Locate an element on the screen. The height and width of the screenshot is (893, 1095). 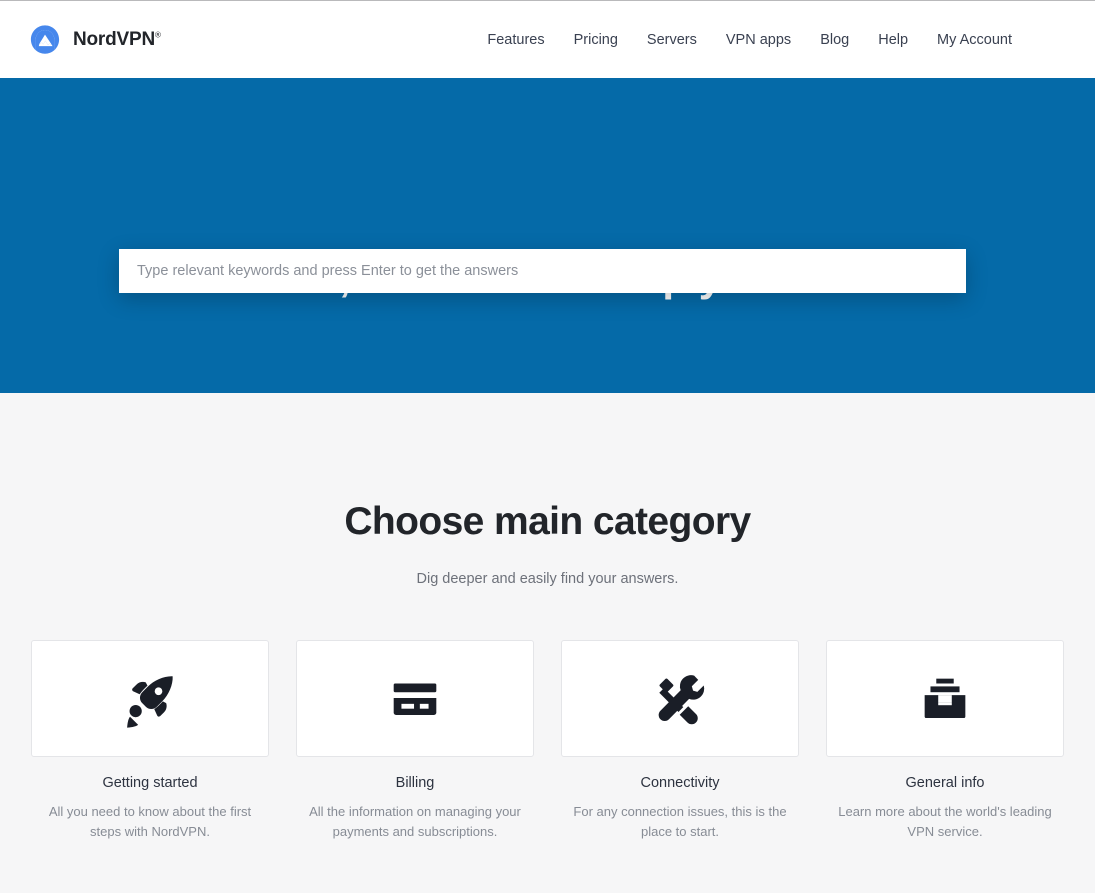
nav-item-vpn-apps: VPN apps is located at coordinates (758, 40).